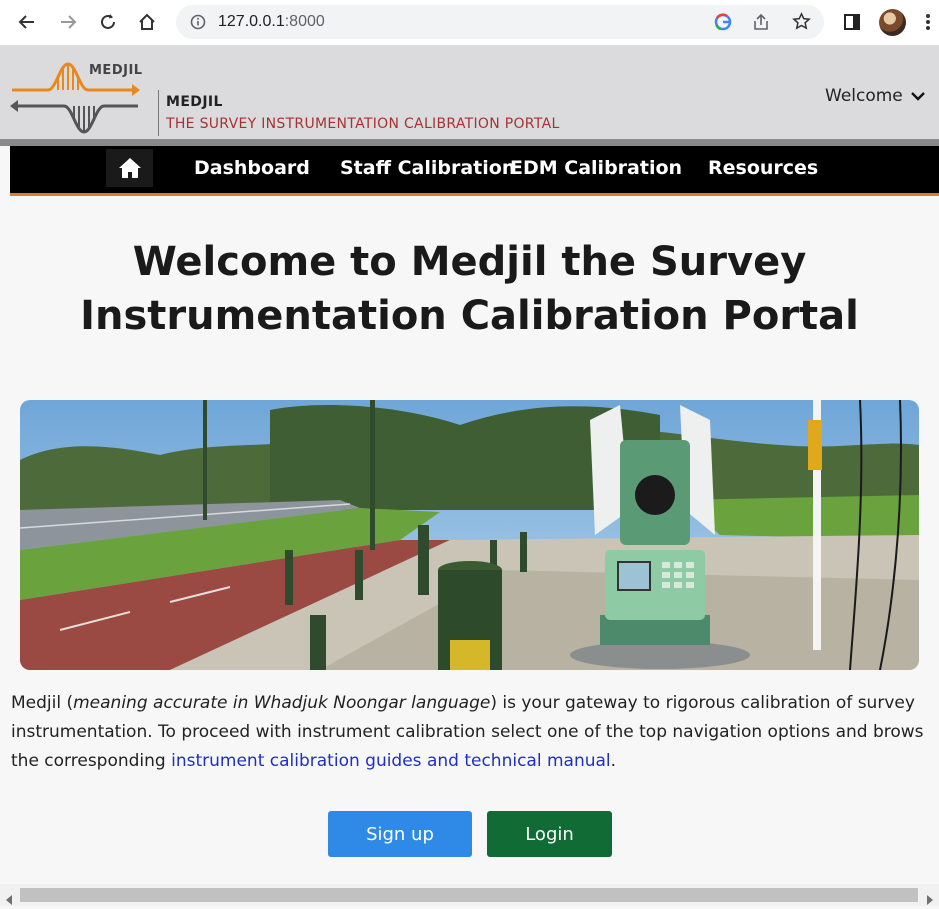  I want to click on page-title-line1: Welcome to Medjil the Survey, so click(469, 262).